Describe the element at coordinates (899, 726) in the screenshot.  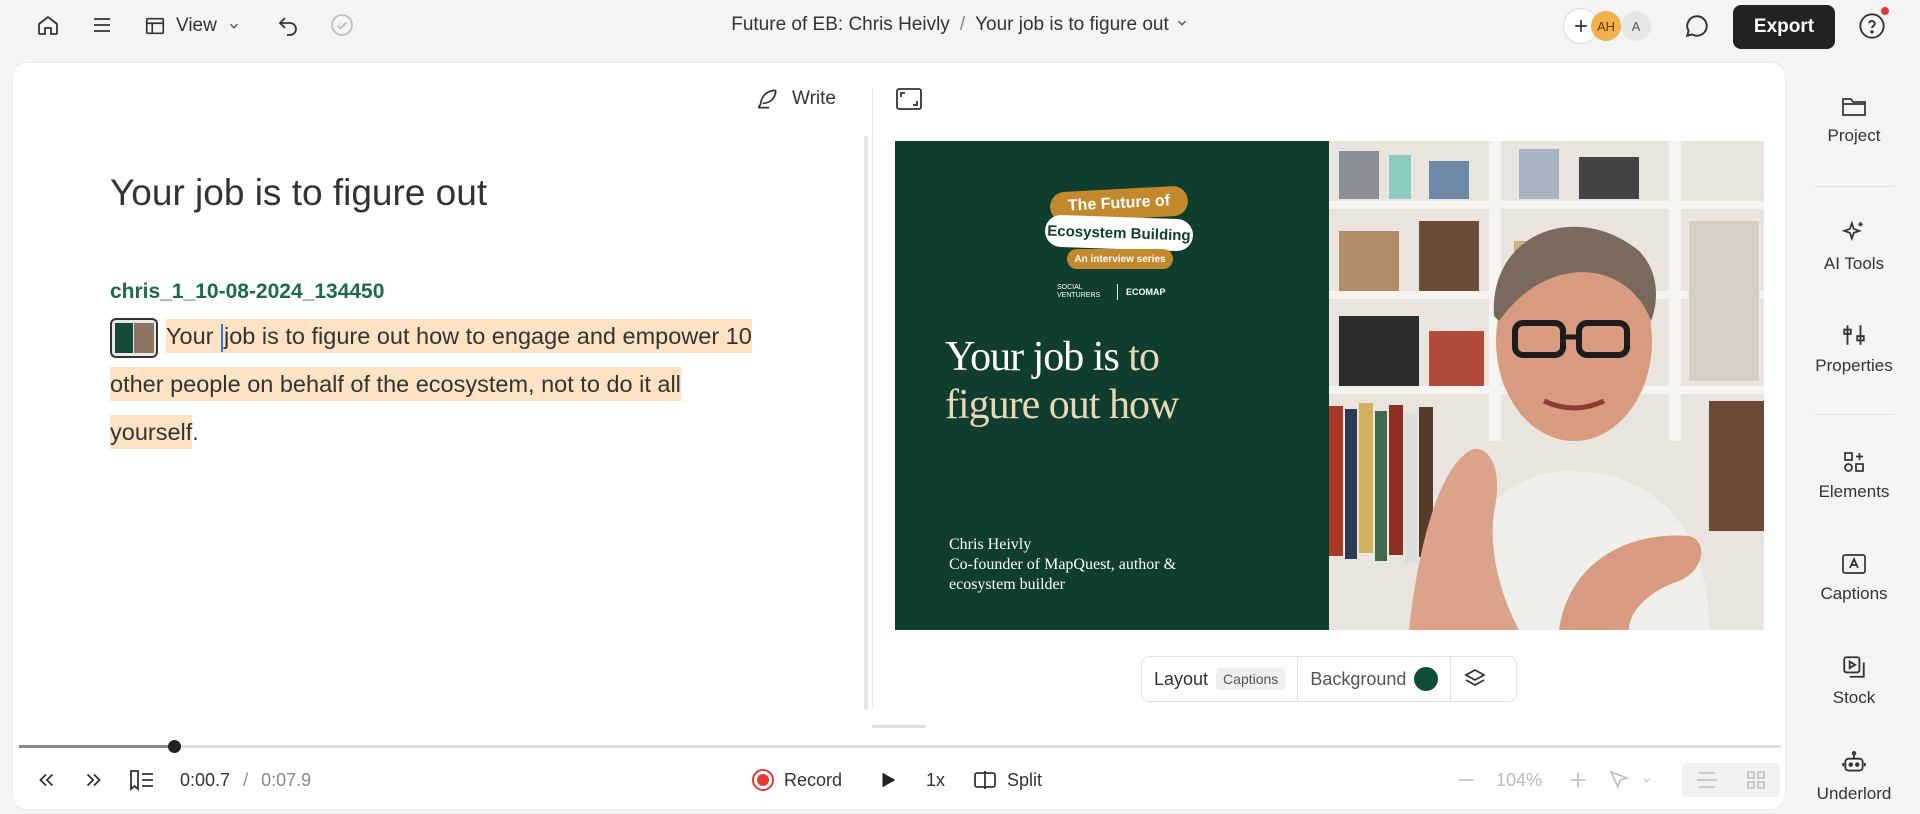
I see `resize-handle` at that location.